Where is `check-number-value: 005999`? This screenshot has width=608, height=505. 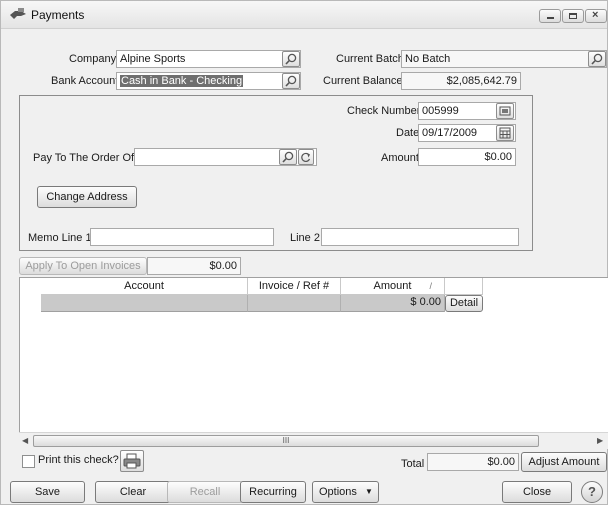 check-number-value: 005999 is located at coordinates (440, 111).